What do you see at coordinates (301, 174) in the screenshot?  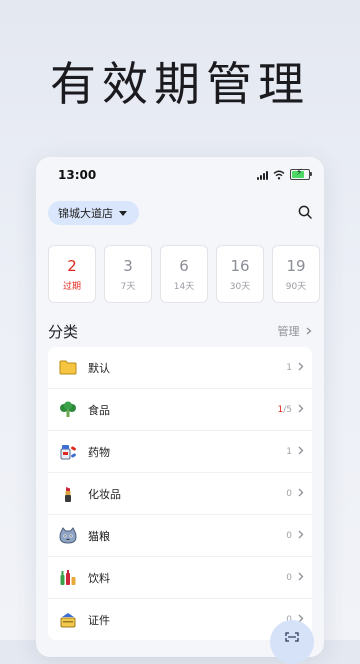 I see `battery-icon: ⚡` at bounding box center [301, 174].